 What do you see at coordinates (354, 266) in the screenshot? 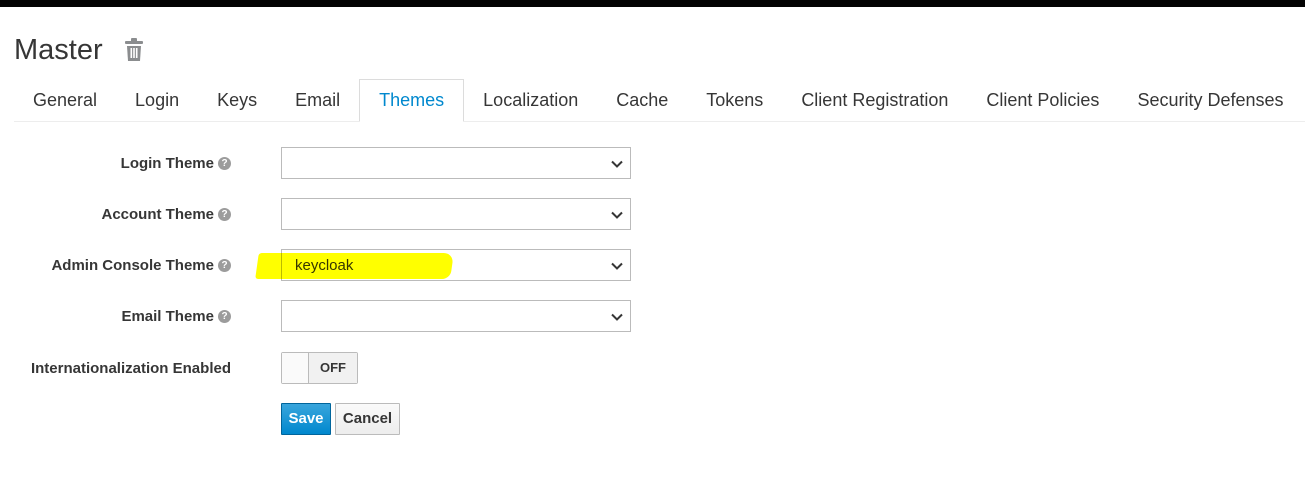
I see `highlighter-mark` at bounding box center [354, 266].